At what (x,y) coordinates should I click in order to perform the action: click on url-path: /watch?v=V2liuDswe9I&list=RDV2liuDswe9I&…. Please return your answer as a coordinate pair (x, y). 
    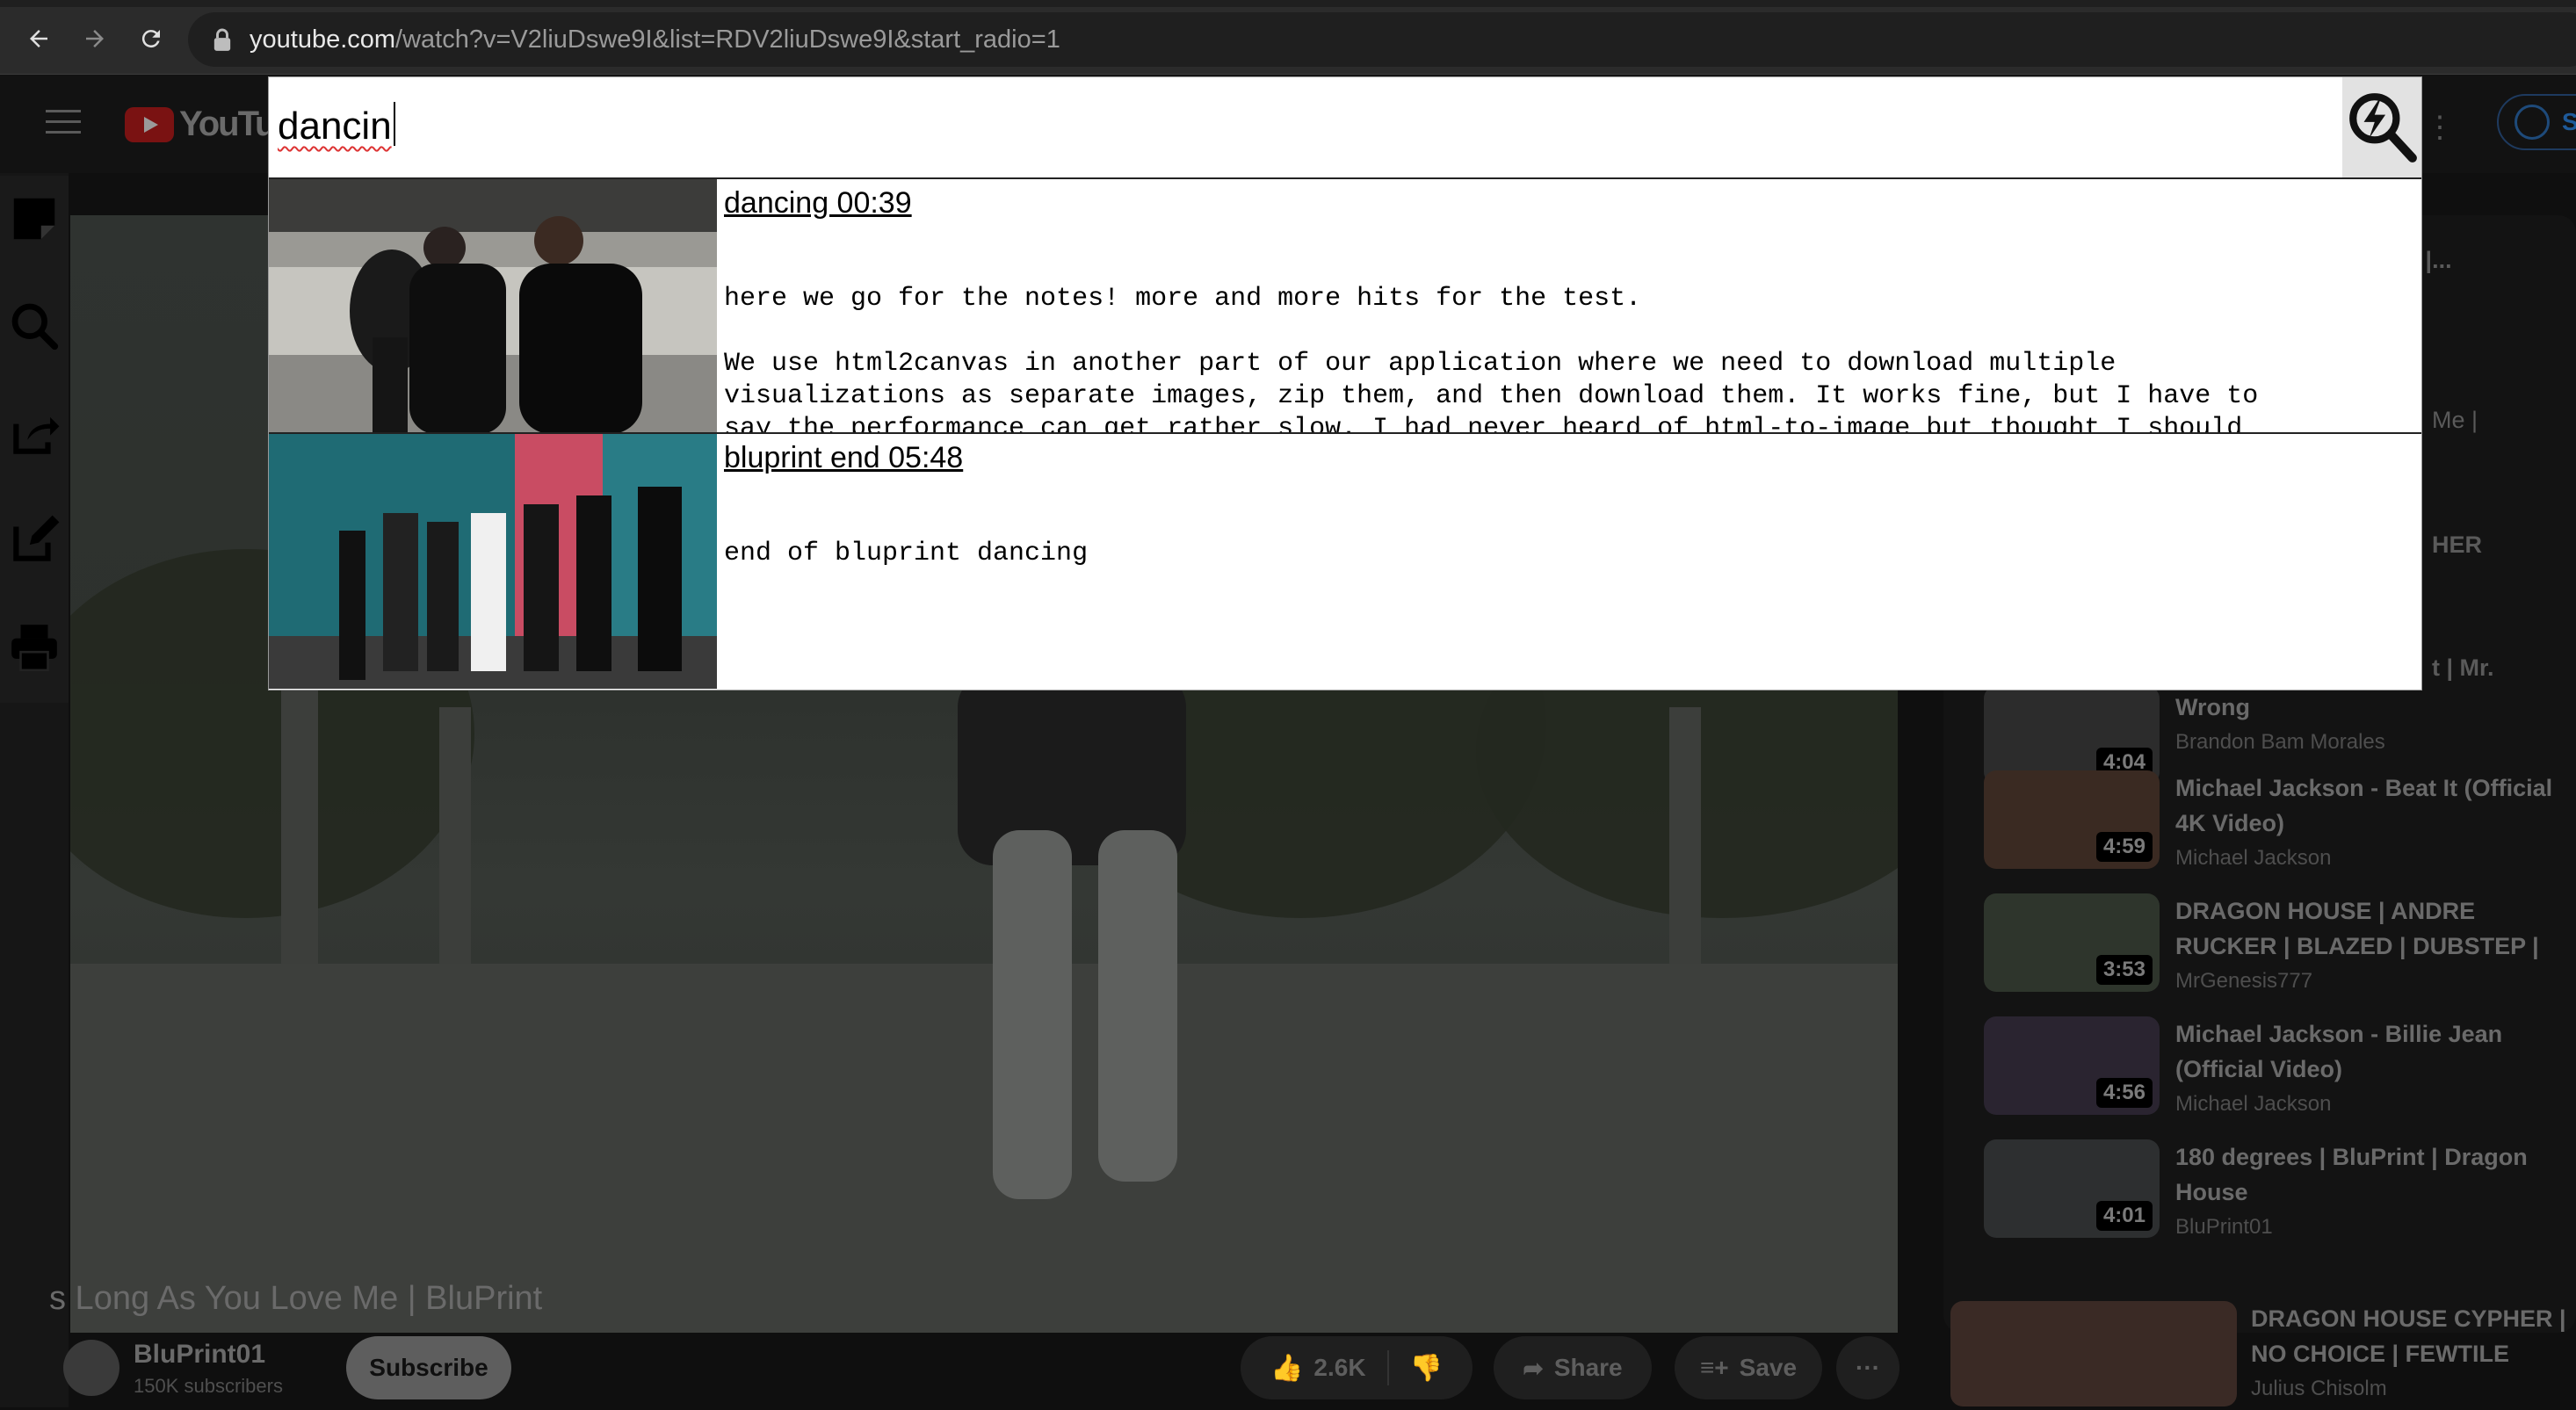
    Looking at the image, I should click on (727, 39).